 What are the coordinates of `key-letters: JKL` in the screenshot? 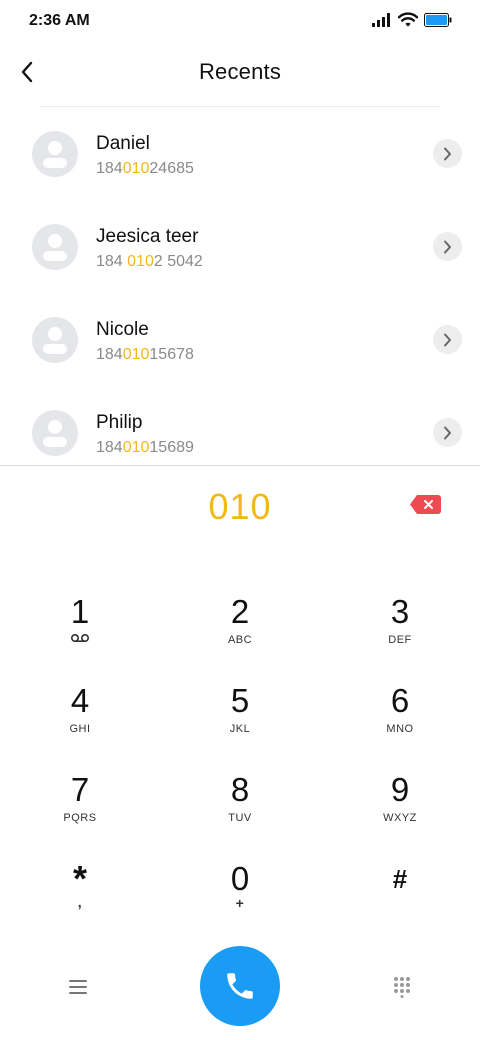 It's located at (240, 729).